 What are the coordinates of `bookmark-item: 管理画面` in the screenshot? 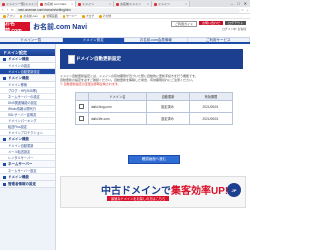 It's located at (50, 16).